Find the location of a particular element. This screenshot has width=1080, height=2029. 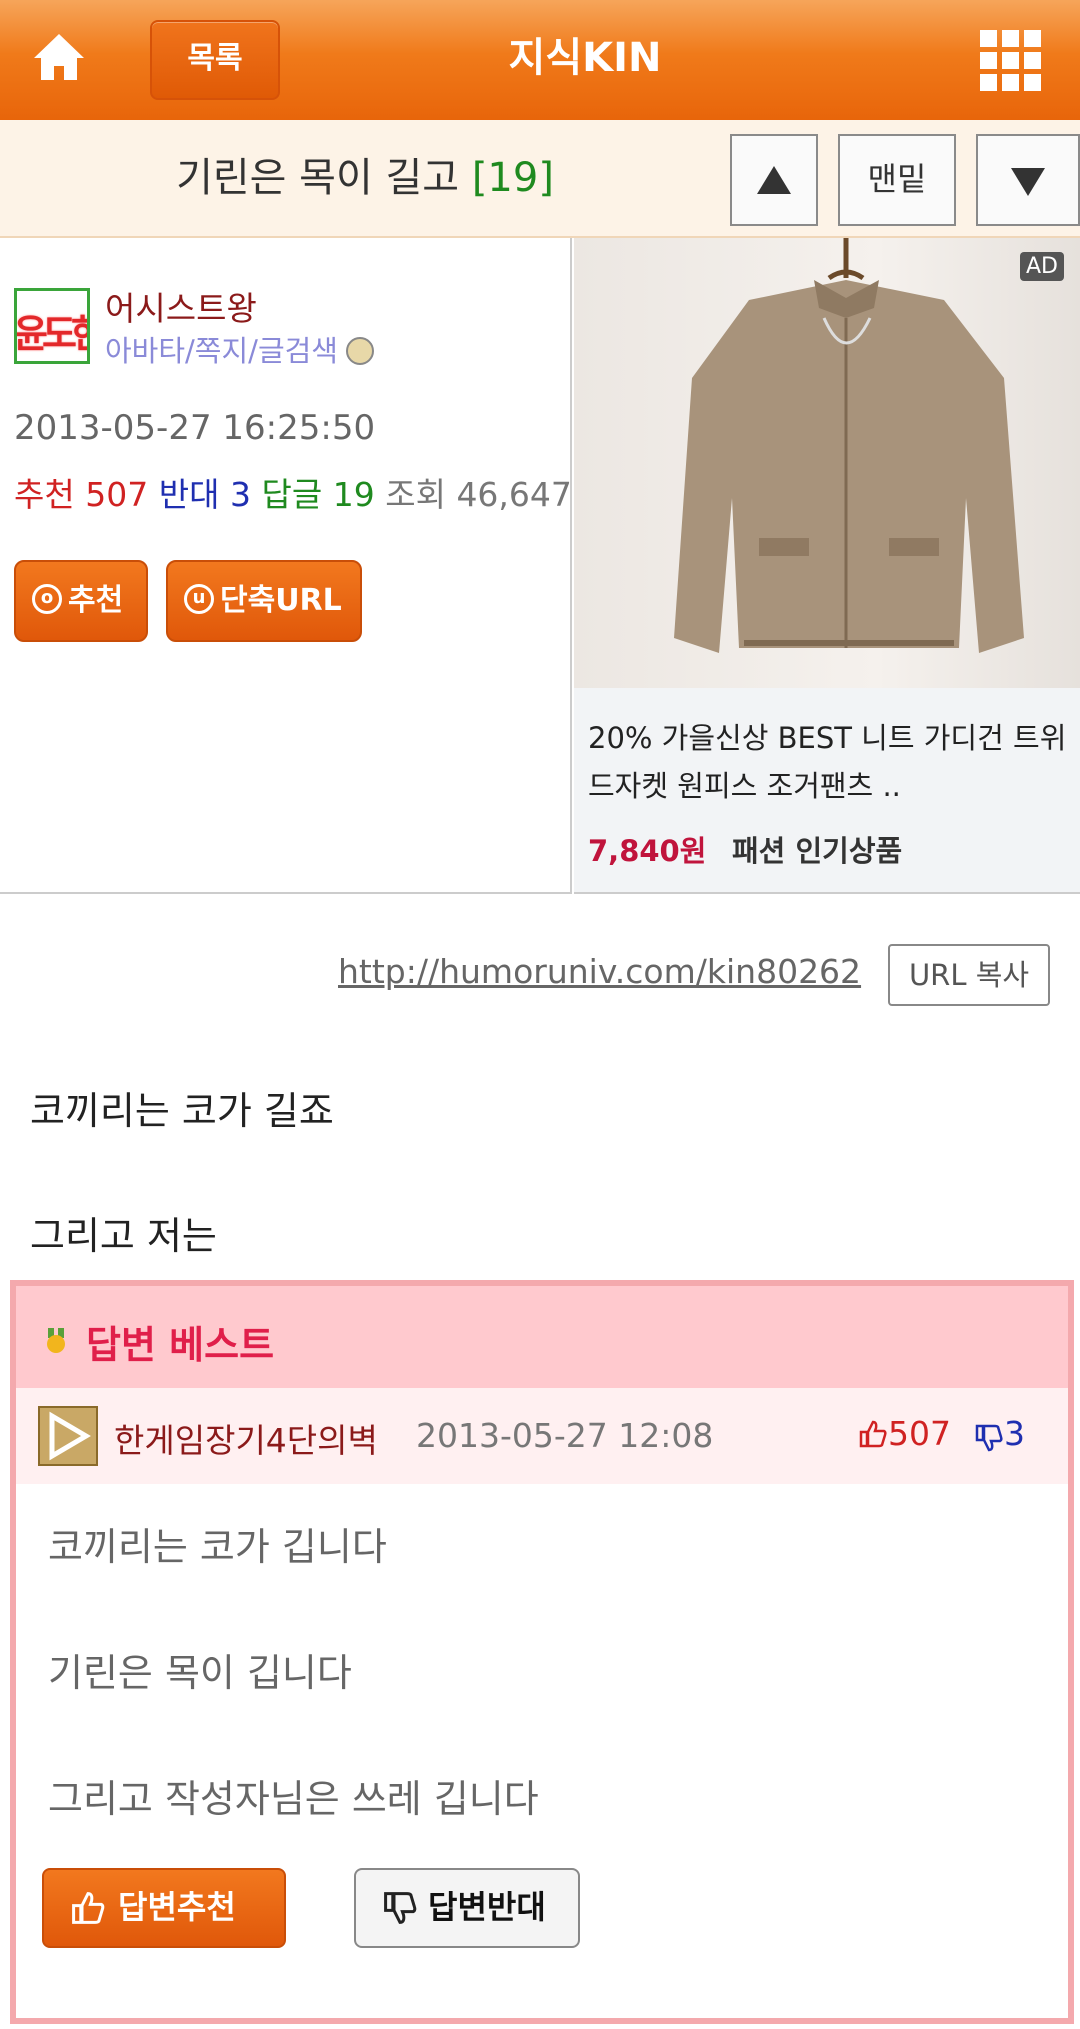

home-icon is located at coordinates (59, 57).